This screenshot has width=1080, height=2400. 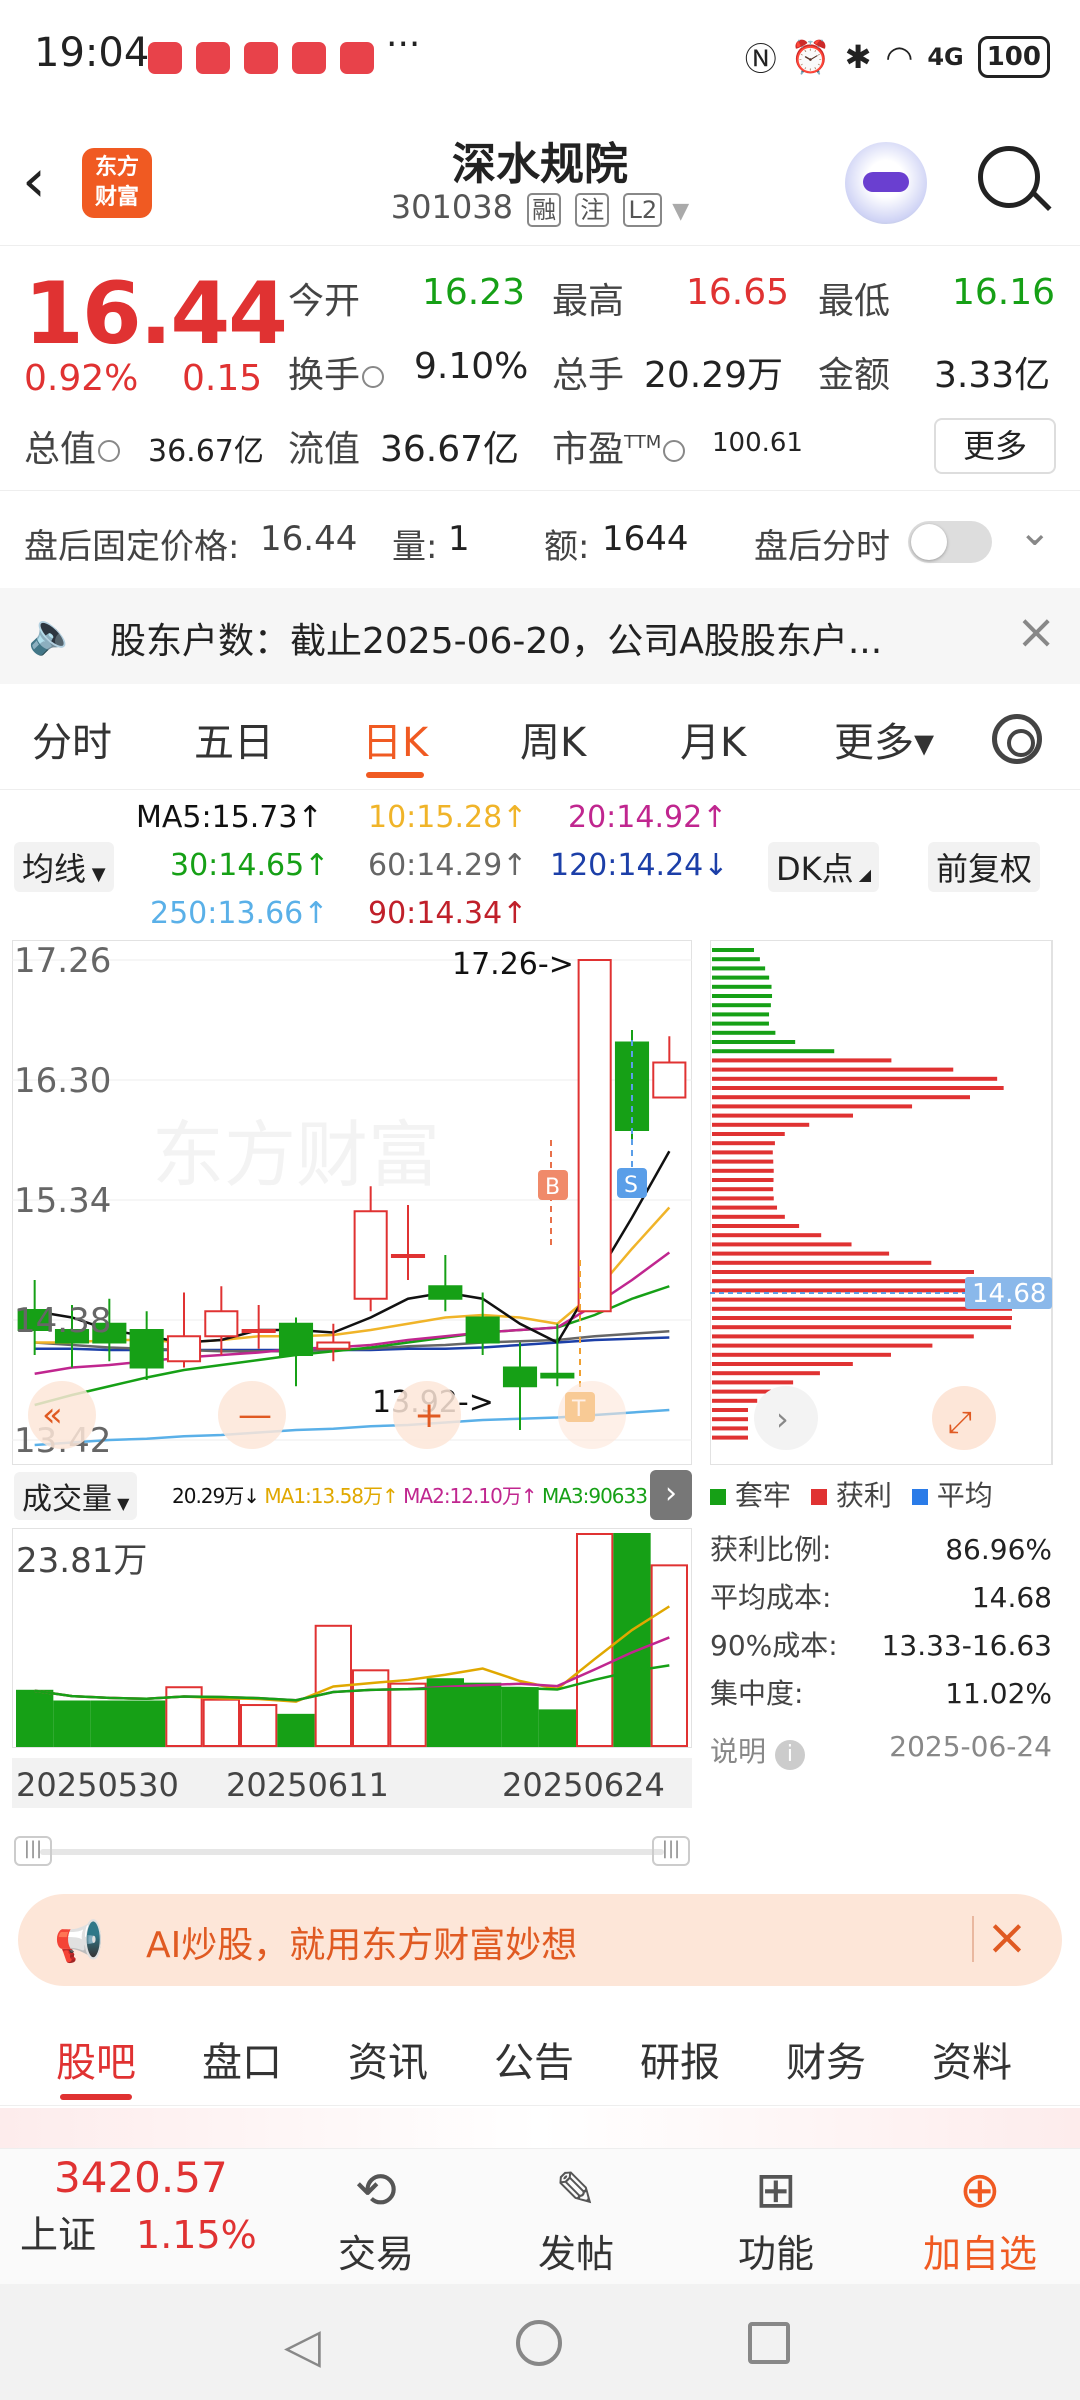 What do you see at coordinates (97, 1785) in the screenshot?
I see `date-label: 20250530` at bounding box center [97, 1785].